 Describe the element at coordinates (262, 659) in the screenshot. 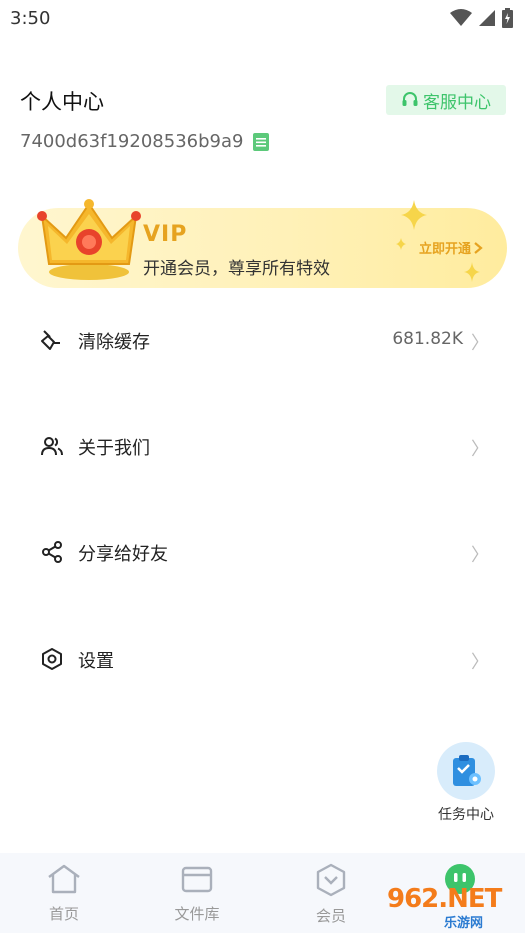

I see `menu-item-settings: 设置 〉` at that location.